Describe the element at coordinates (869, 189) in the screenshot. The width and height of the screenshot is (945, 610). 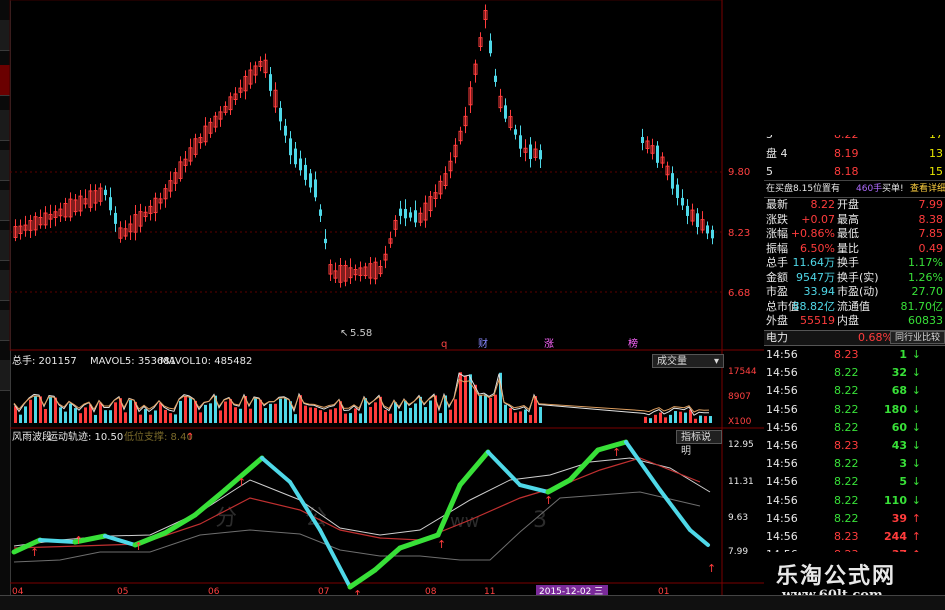
I see `notice-qty: 460手` at that location.